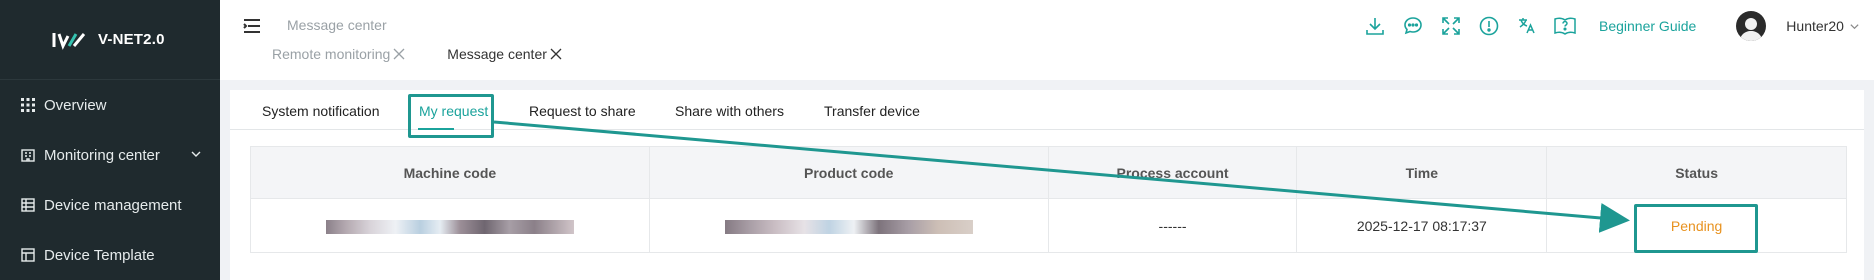 The width and height of the screenshot is (1874, 280). I want to click on tab-system-notification: System notification, so click(321, 111).